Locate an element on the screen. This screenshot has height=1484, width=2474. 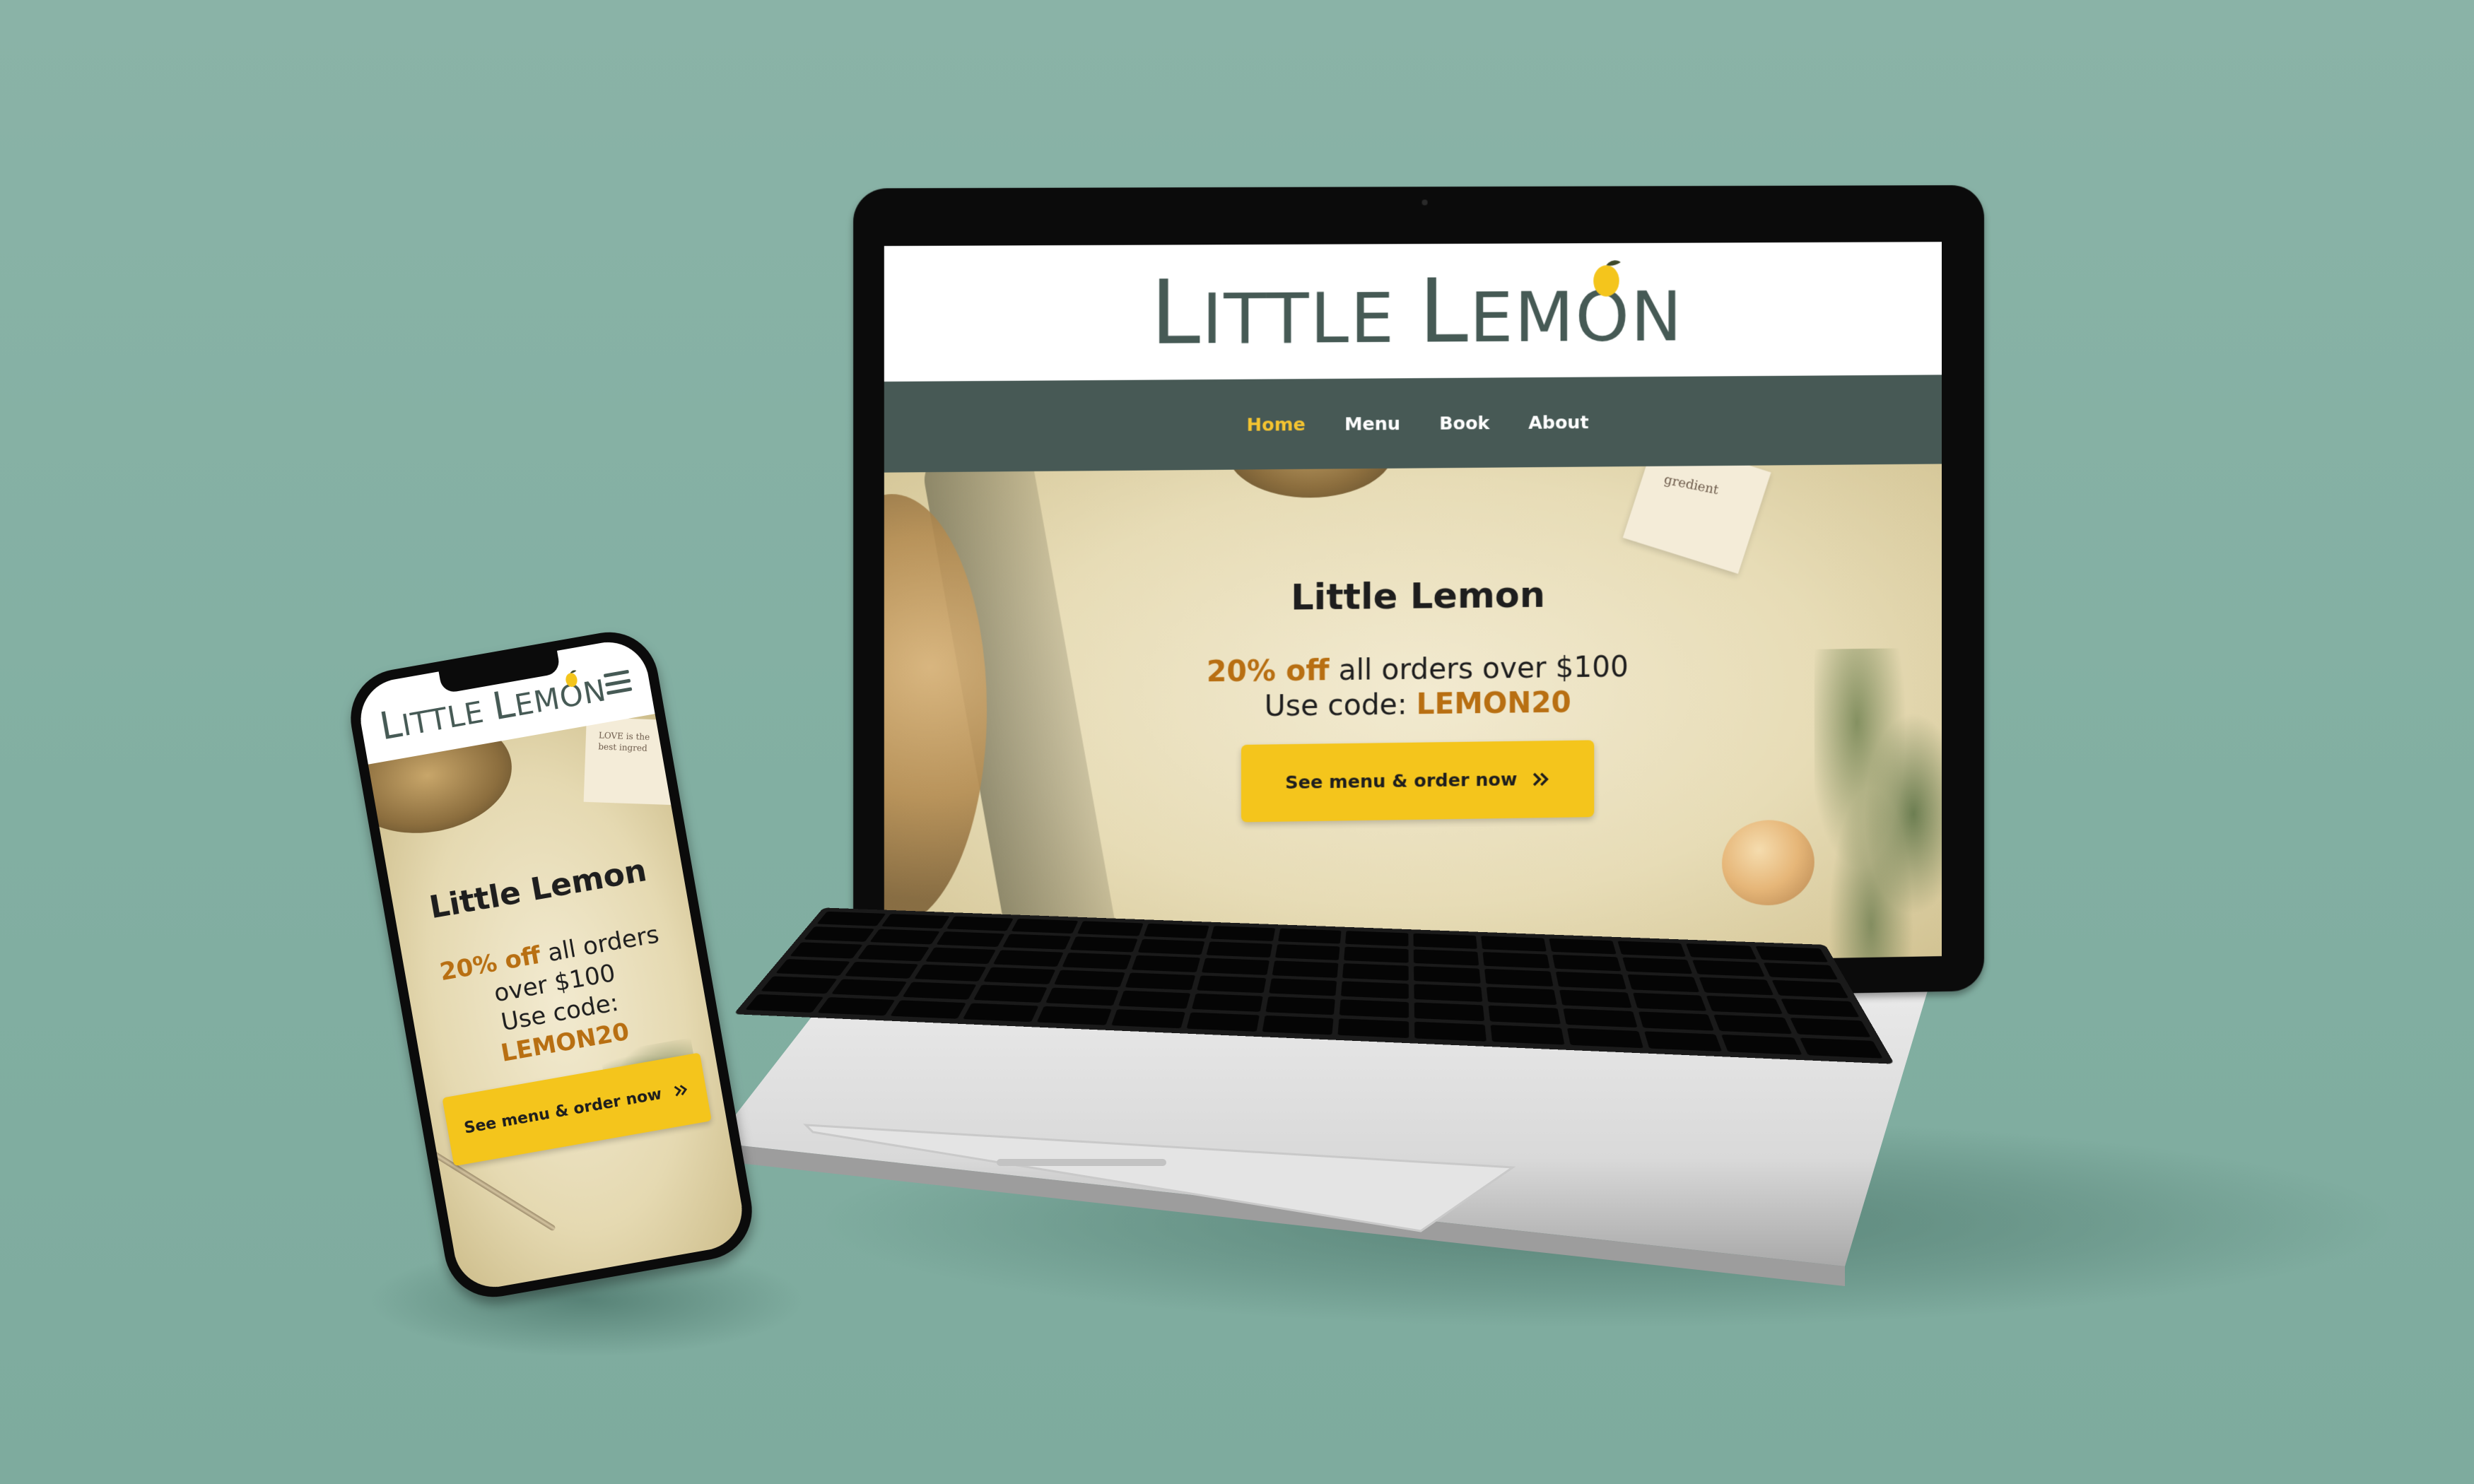
paper-text: LOVE is the best ingred is located at coordinates (624, 741).